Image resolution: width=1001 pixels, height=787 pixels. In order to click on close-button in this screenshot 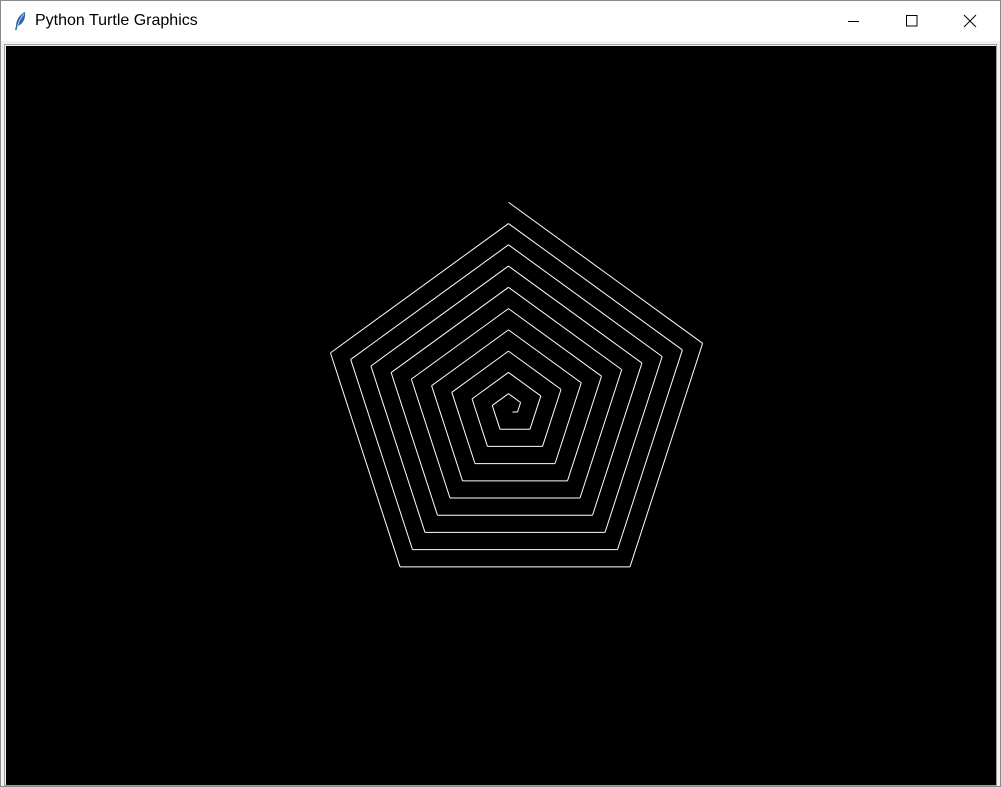, I will do `click(970, 21)`.